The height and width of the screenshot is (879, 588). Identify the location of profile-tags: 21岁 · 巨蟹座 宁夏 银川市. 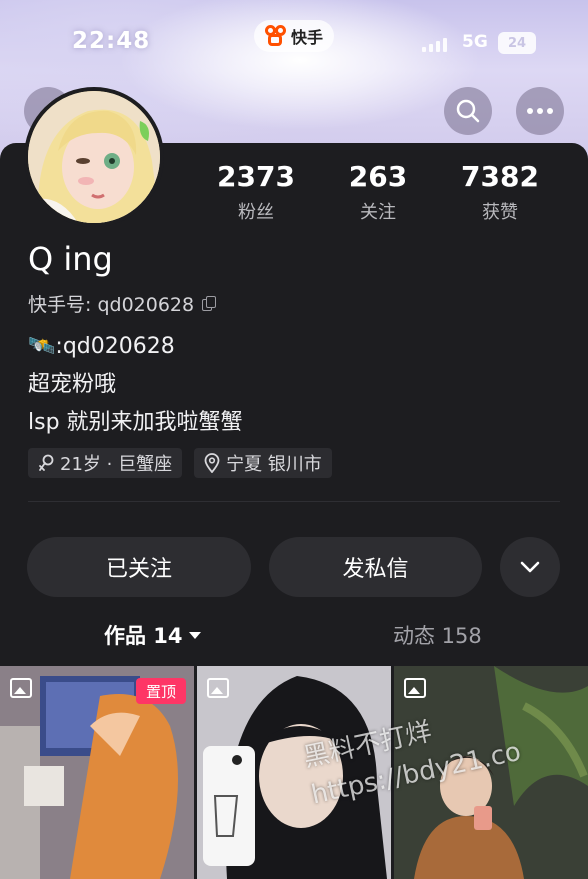
(180, 463).